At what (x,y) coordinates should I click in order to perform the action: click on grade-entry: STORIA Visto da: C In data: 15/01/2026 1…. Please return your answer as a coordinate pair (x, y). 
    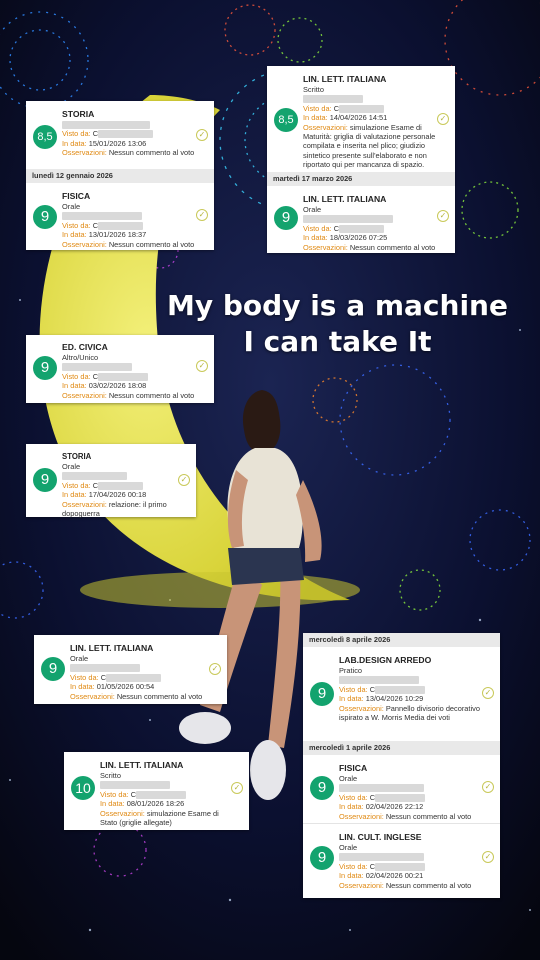
    Looking at the image, I should click on (120, 135).